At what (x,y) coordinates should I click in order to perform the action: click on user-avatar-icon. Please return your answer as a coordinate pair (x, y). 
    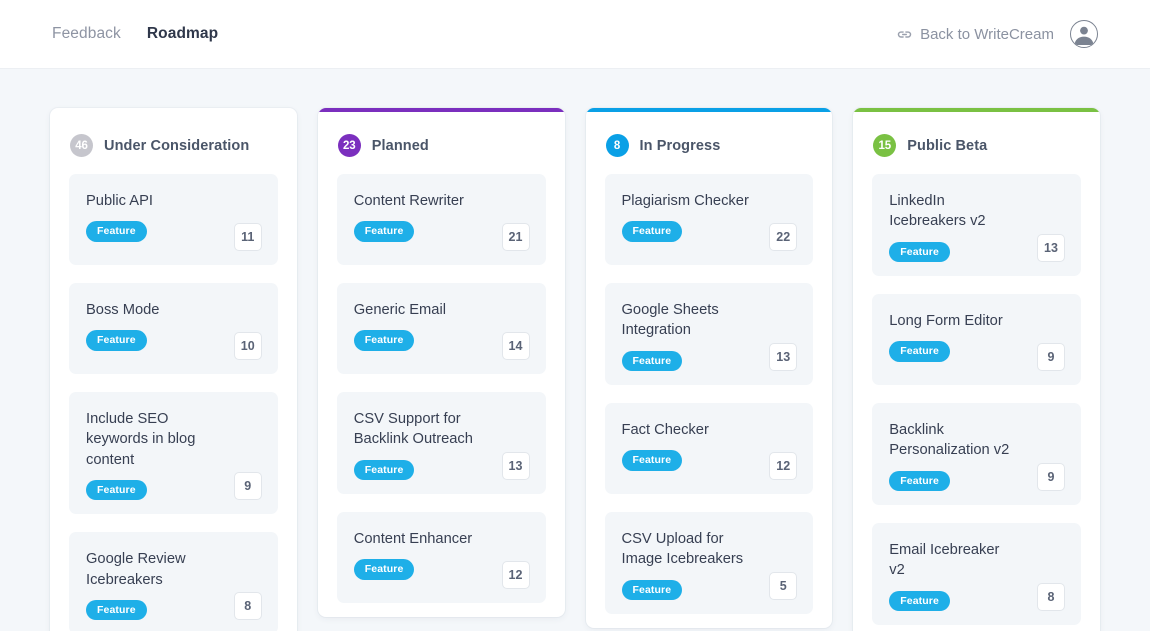
    Looking at the image, I should click on (1084, 34).